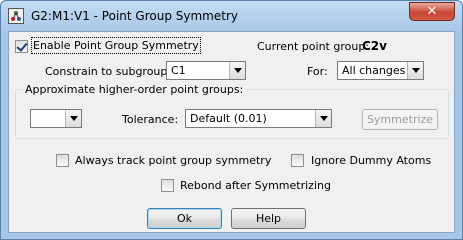  I want to click on constrain-subgroup-value: C1, so click(178, 70).